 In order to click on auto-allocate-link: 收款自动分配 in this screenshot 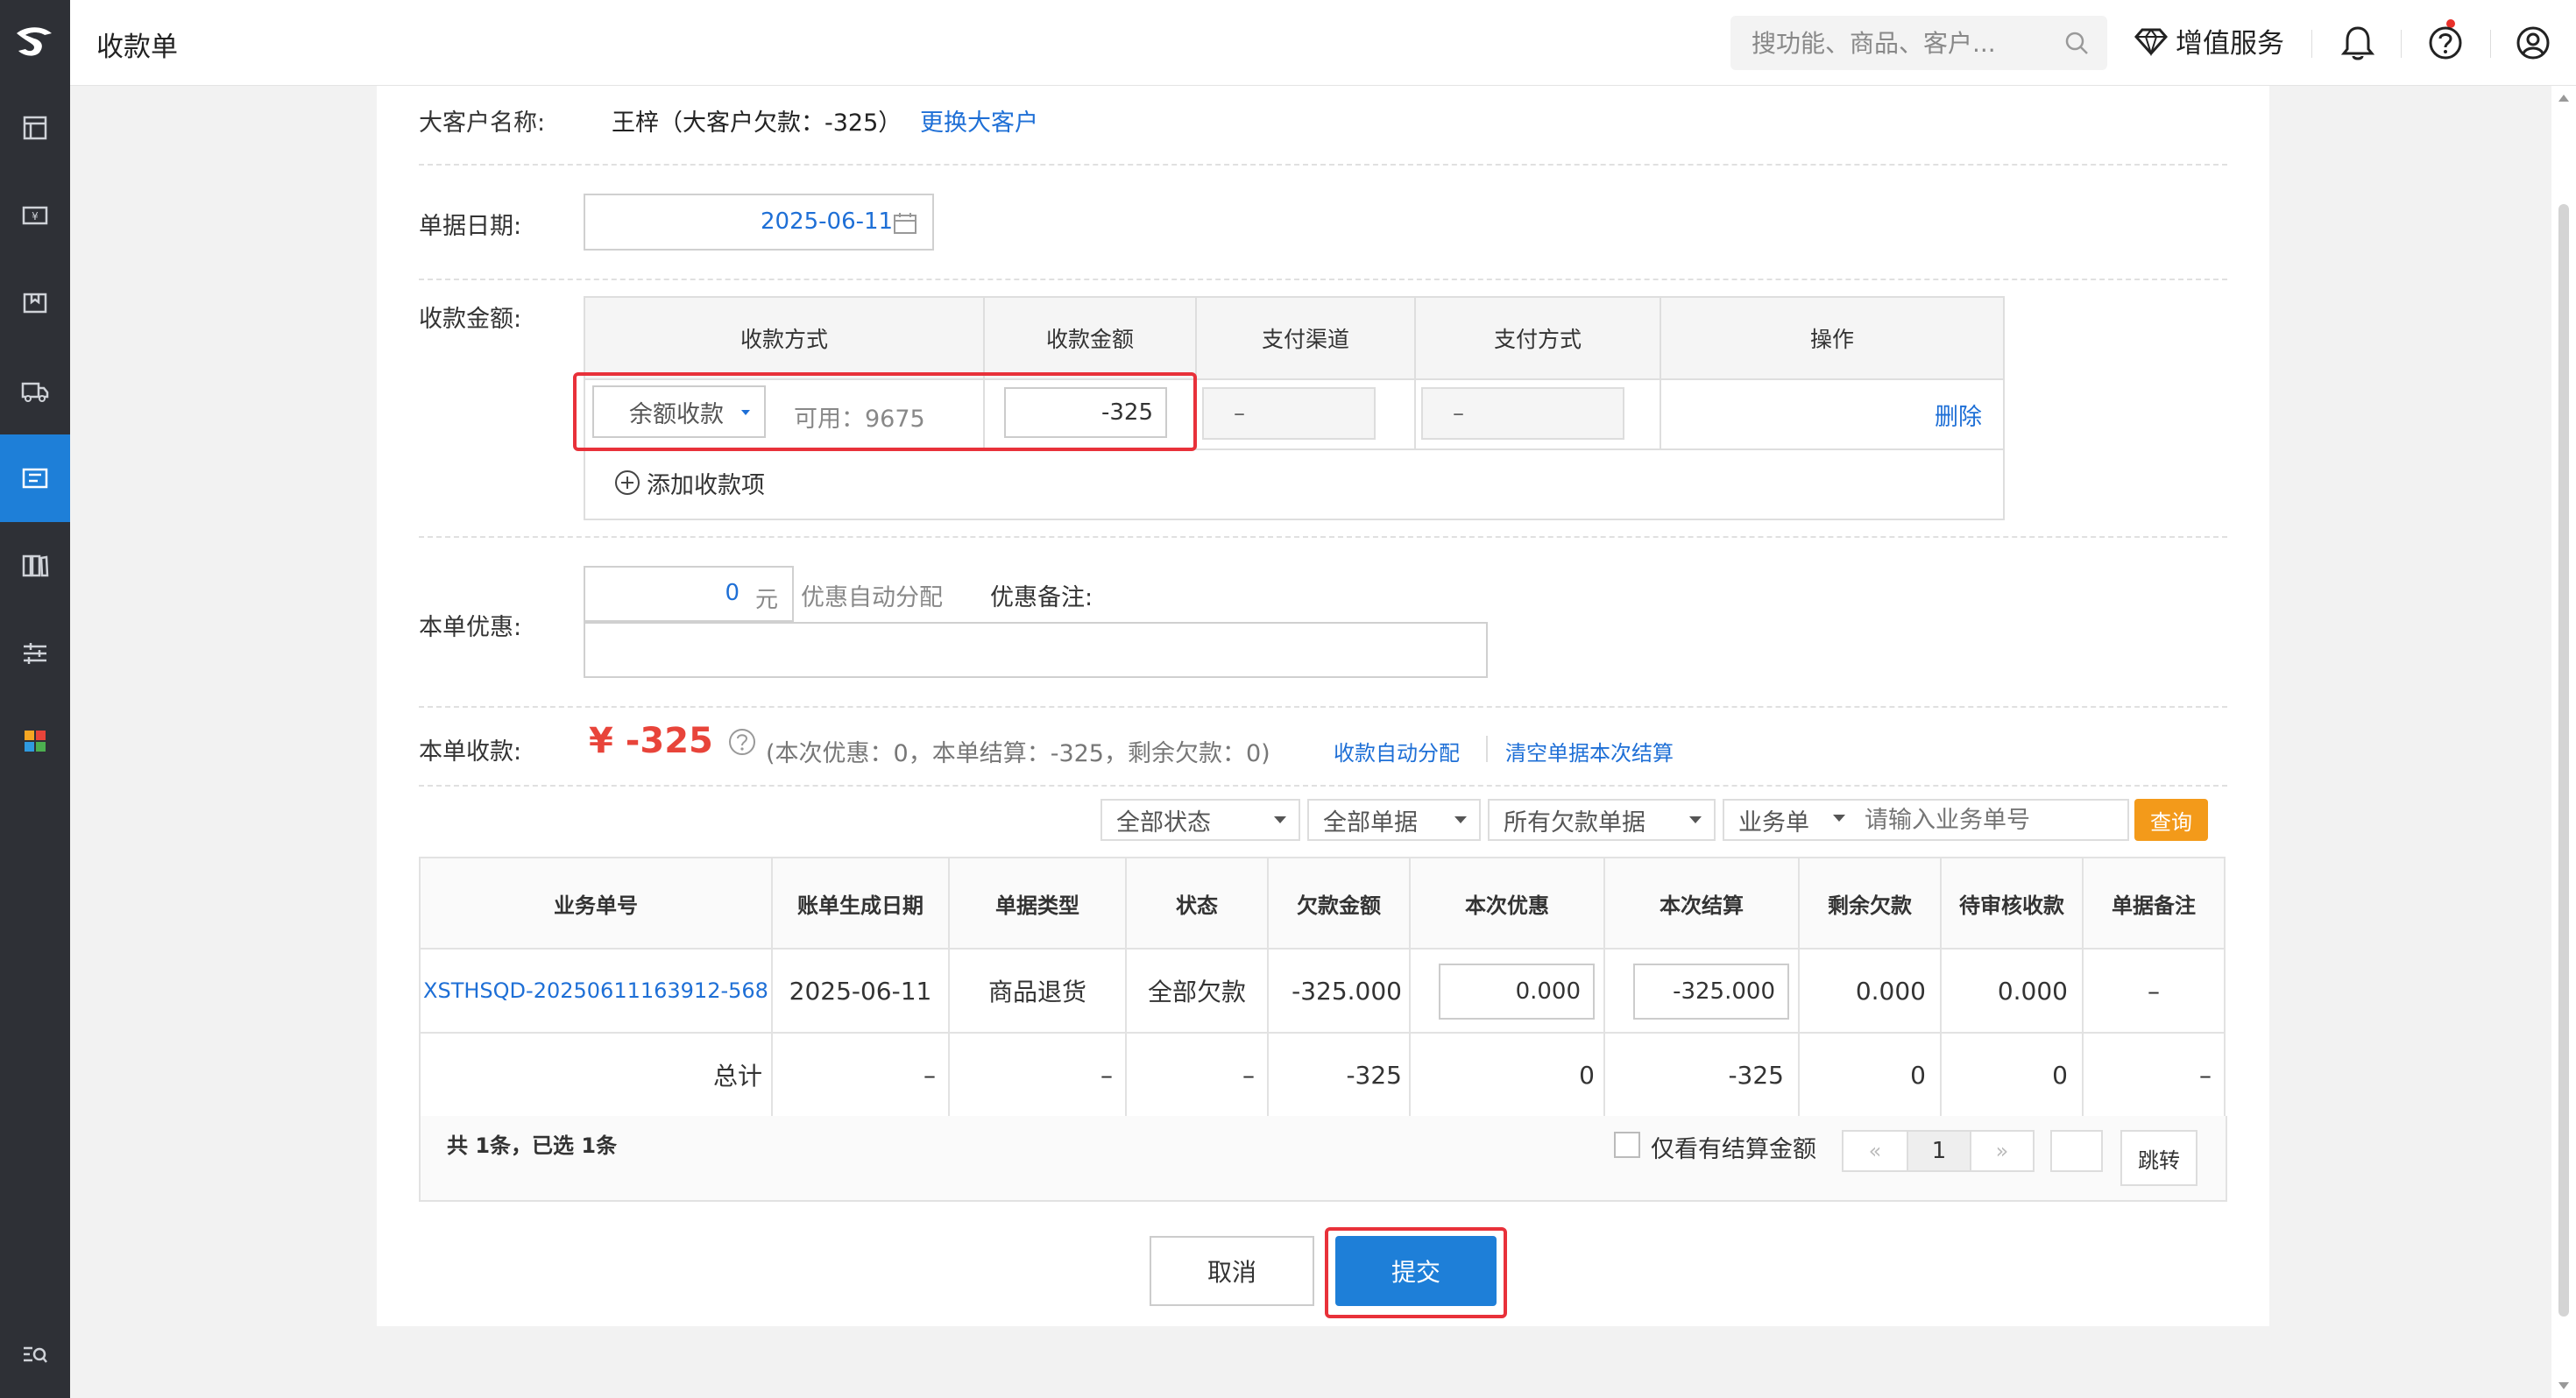, I will do `click(1397, 751)`.